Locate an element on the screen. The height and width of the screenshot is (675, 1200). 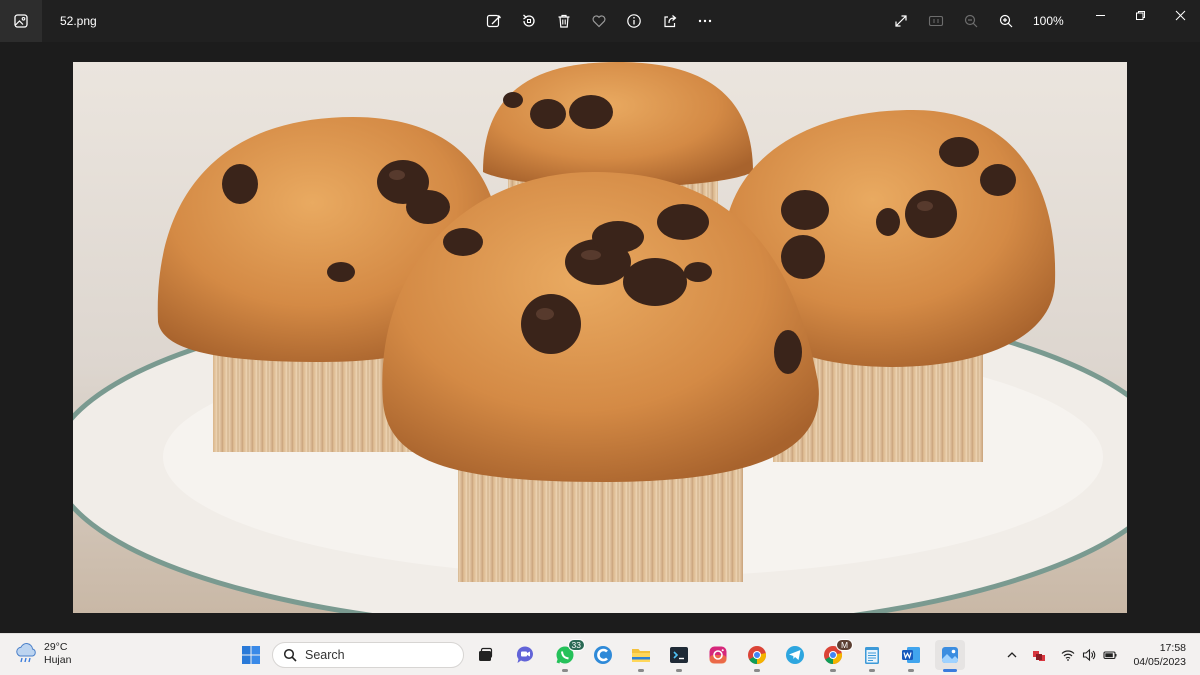
battery-icon is located at coordinates (1110, 655).